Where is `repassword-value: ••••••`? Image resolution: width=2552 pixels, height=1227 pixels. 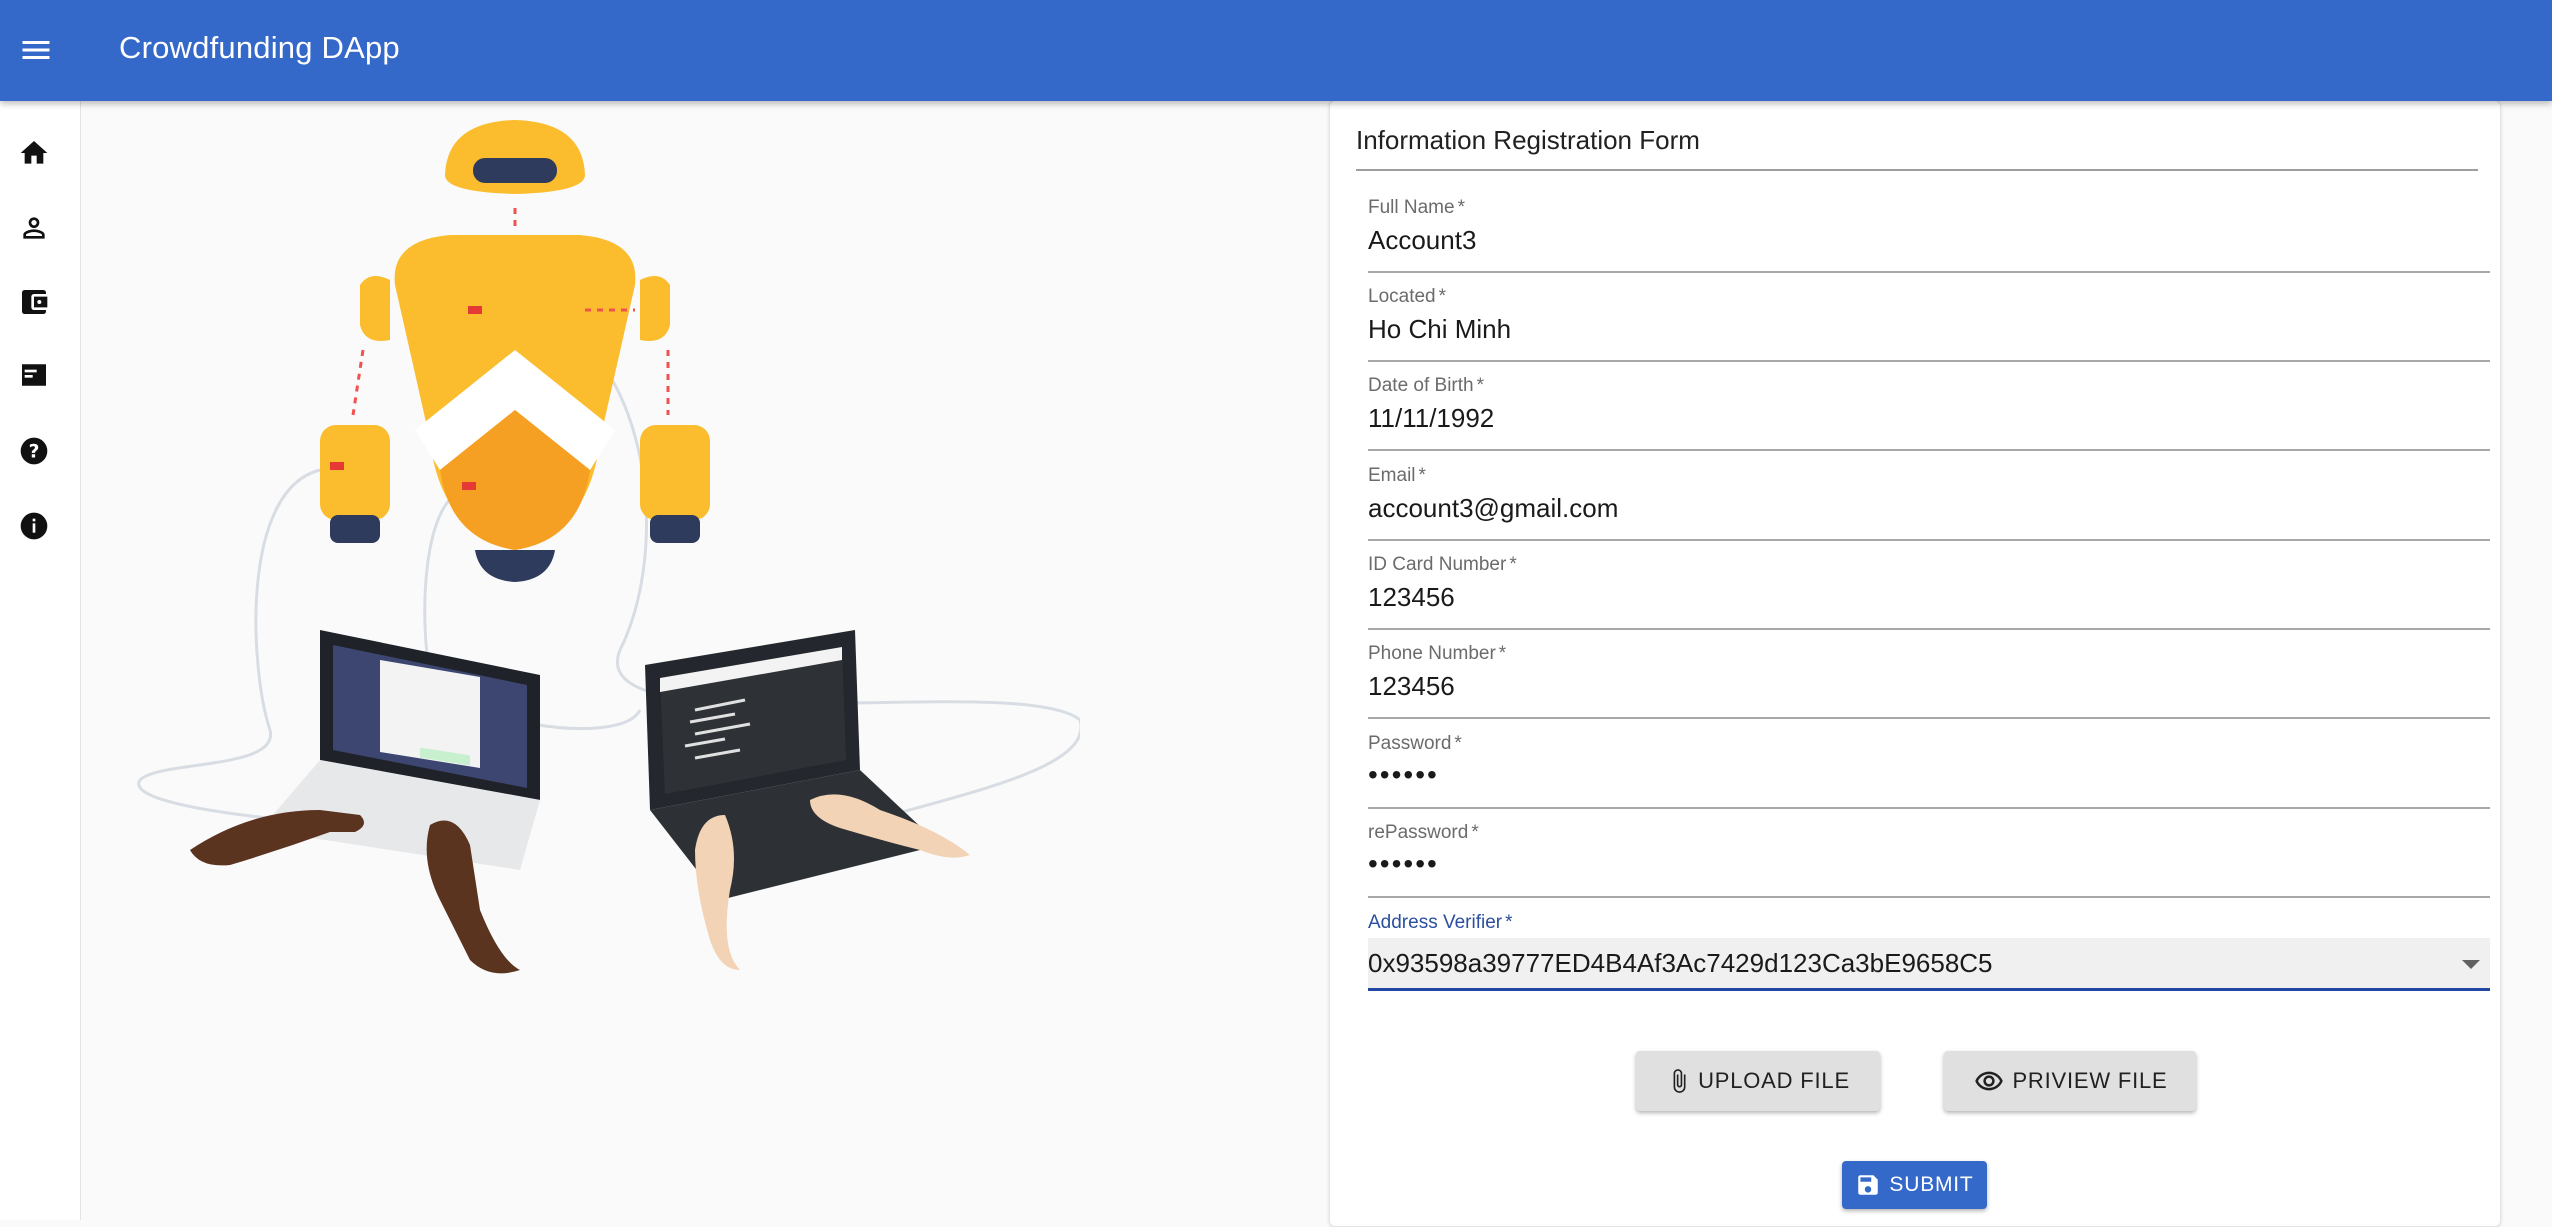 repassword-value: •••••• is located at coordinates (1403, 864).